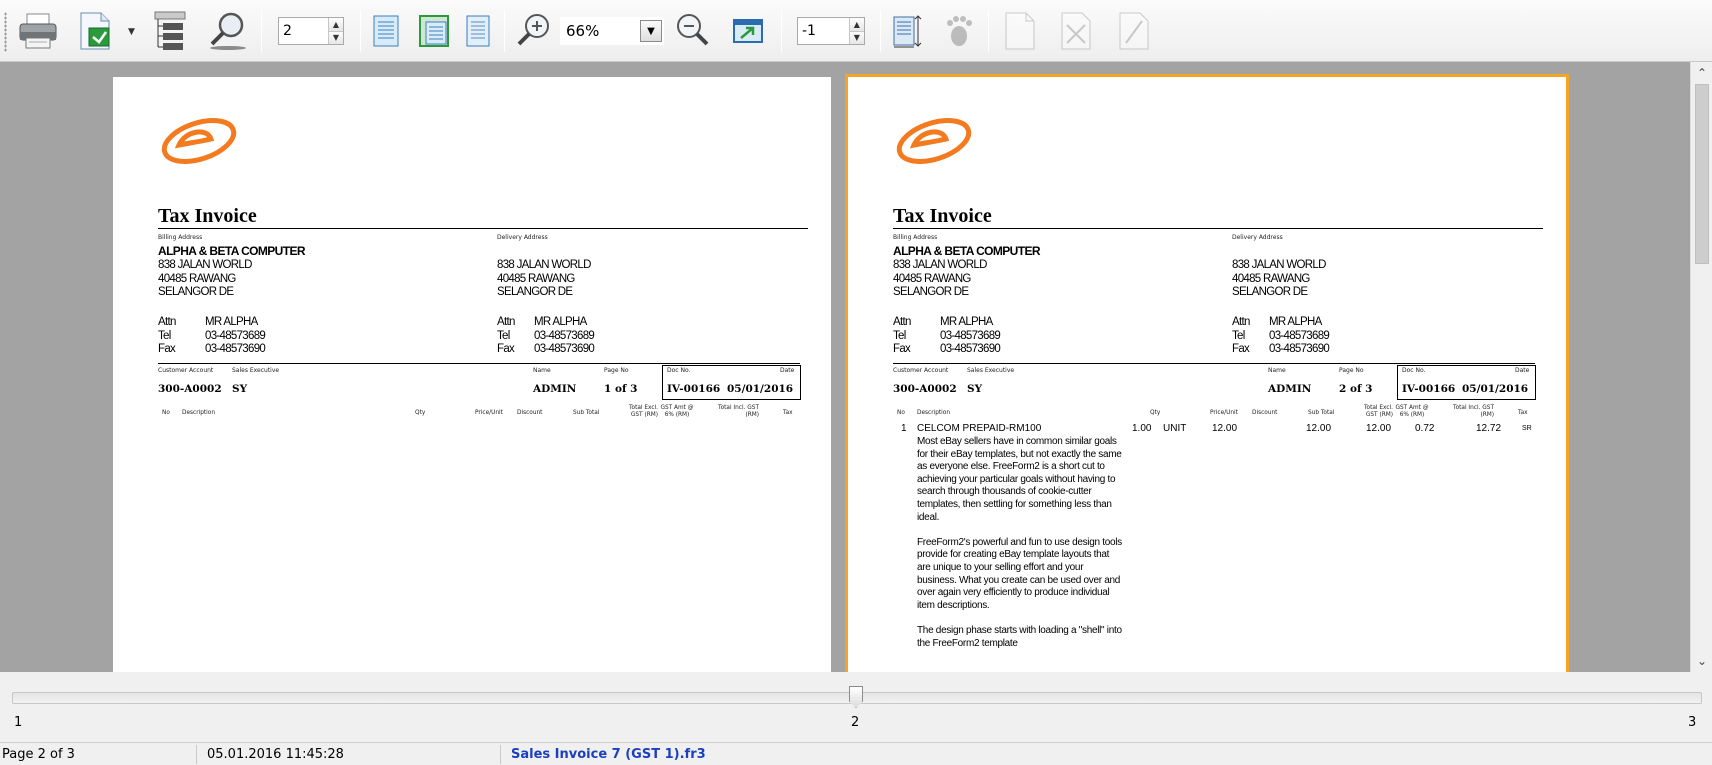  What do you see at coordinates (1277, 370) in the screenshot?
I see `name-label: Name` at bounding box center [1277, 370].